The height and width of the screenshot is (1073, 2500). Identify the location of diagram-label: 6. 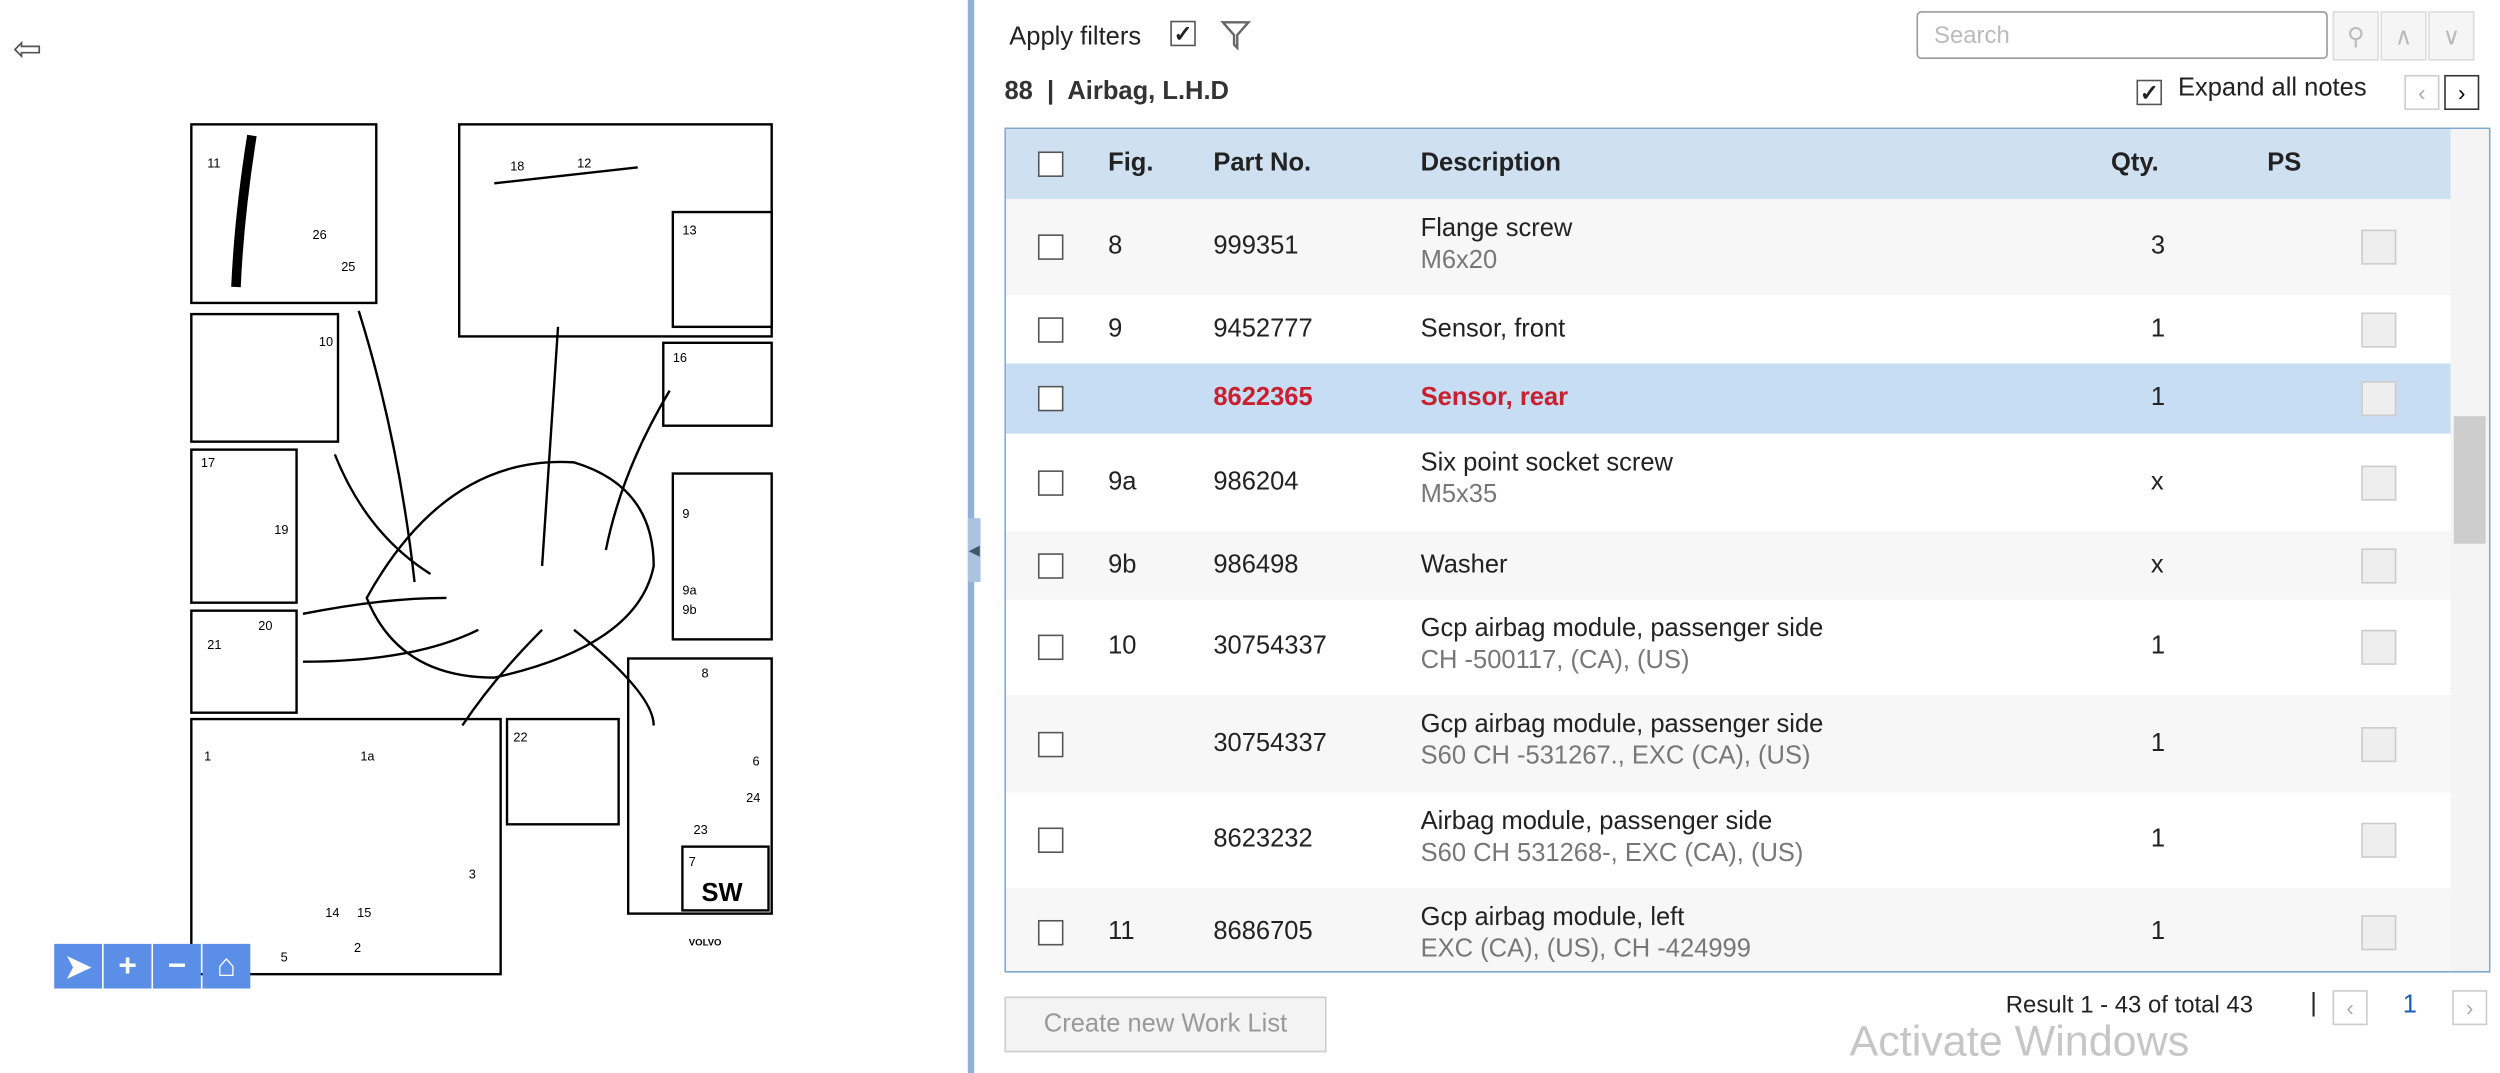
(756, 760).